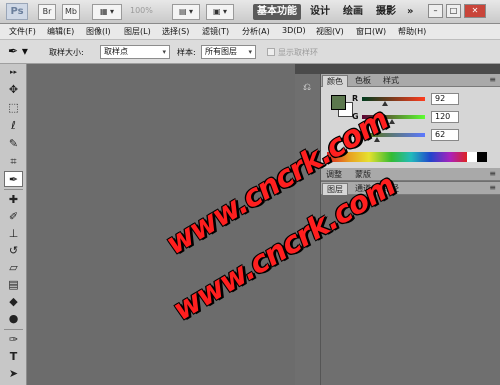 The width and height of the screenshot is (500, 385). What do you see at coordinates (294, 30) in the screenshot?
I see `menu-3d: 3D(D)` at bounding box center [294, 30].